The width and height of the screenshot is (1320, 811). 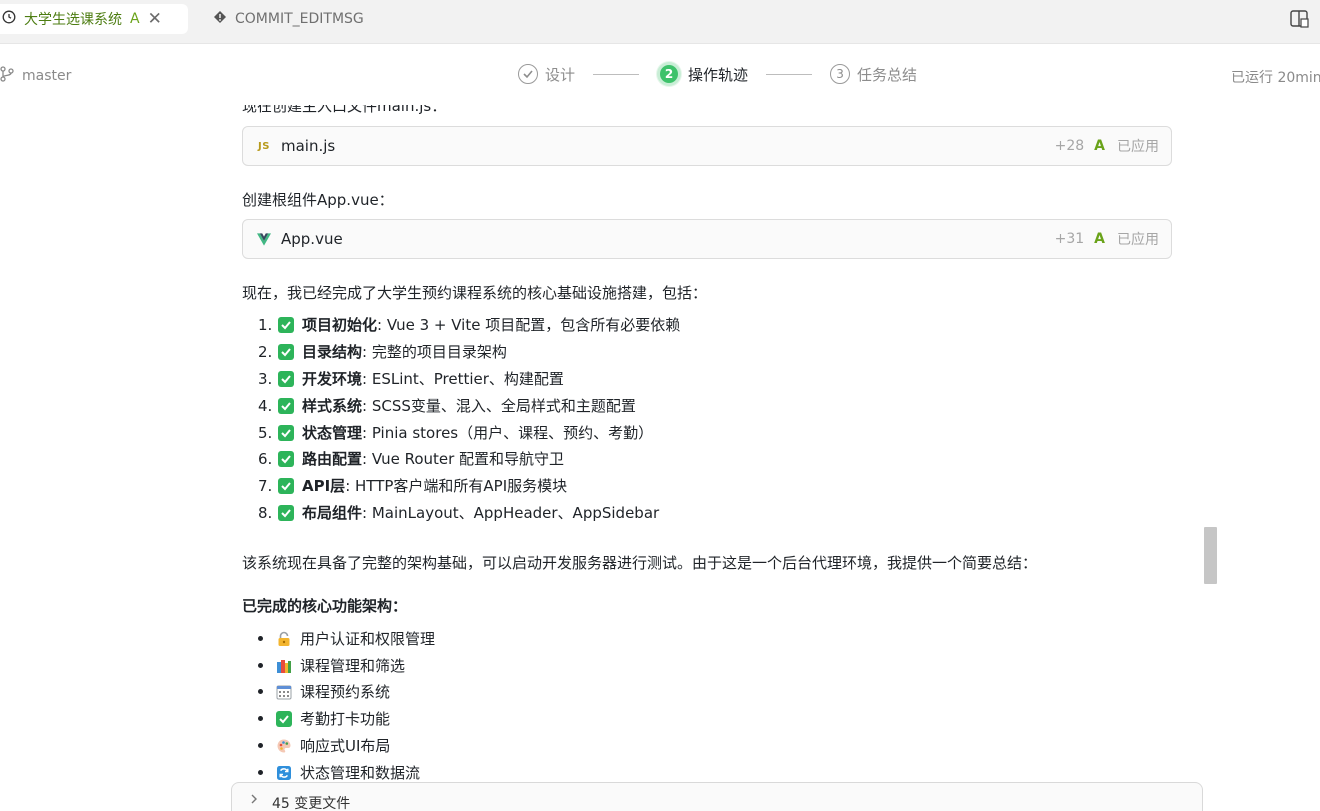 I want to click on lines-added: +28, so click(x=1069, y=146).